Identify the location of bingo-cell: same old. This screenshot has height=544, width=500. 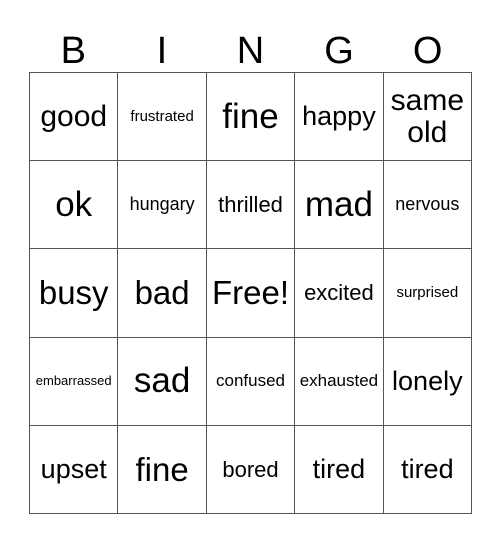
(428, 117).